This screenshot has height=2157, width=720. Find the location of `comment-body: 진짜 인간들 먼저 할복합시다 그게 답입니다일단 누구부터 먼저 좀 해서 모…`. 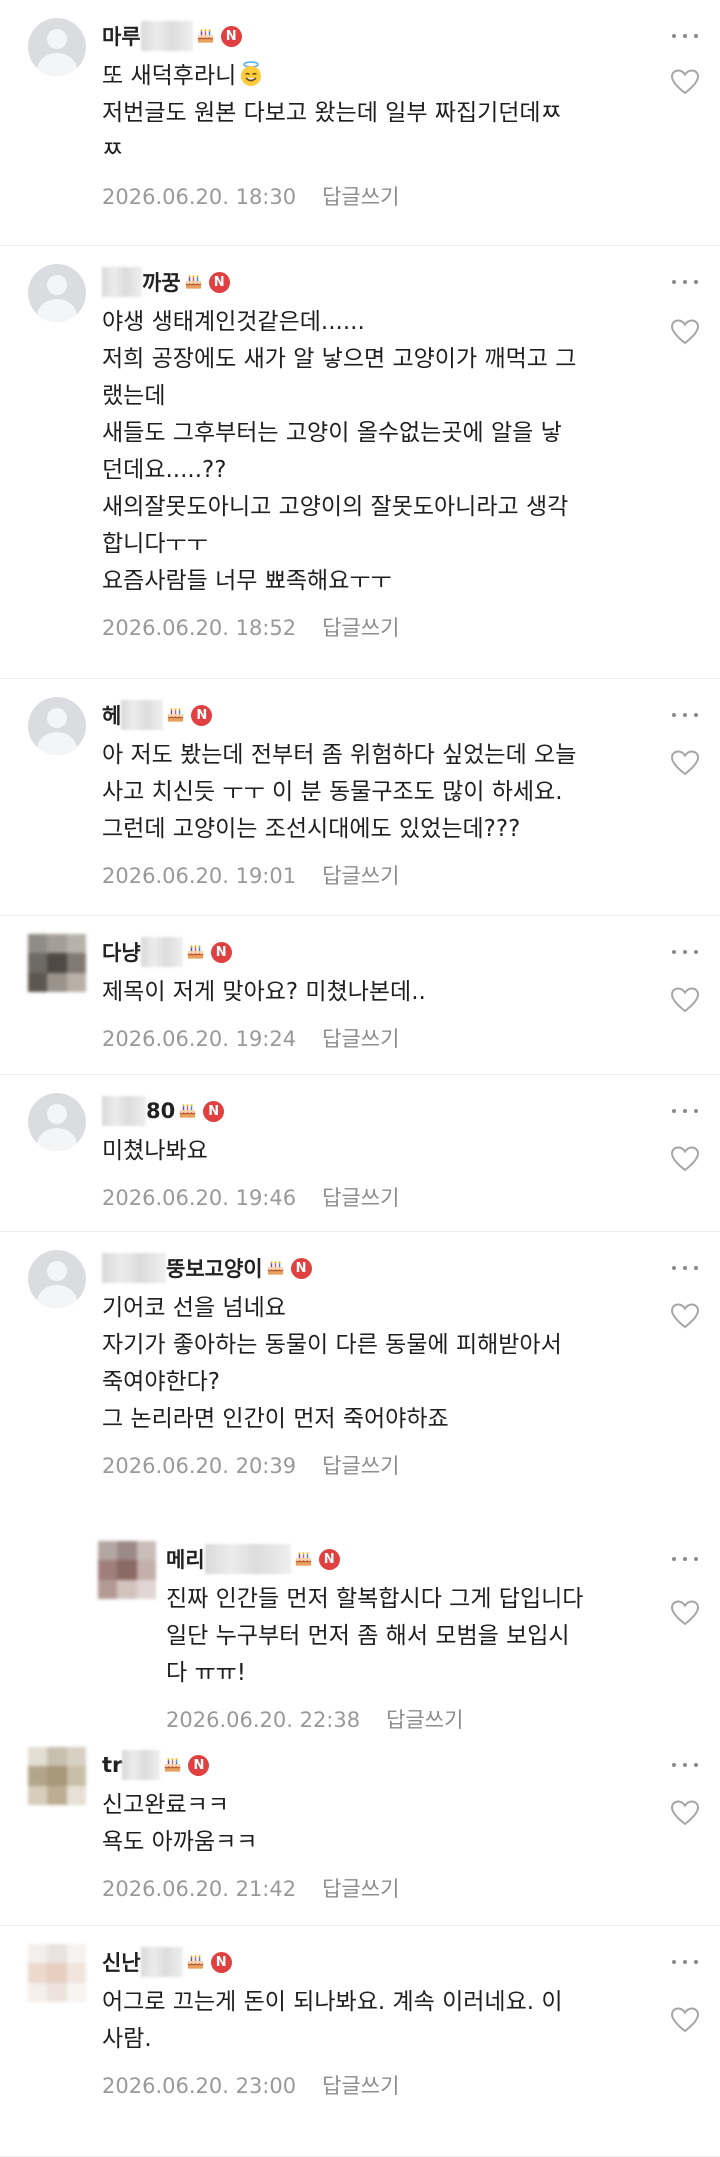

comment-body: 진짜 인간들 먼저 할복합시다 그게 답입니다일단 누구부터 먼저 좀 해서 모… is located at coordinates (374, 1636).